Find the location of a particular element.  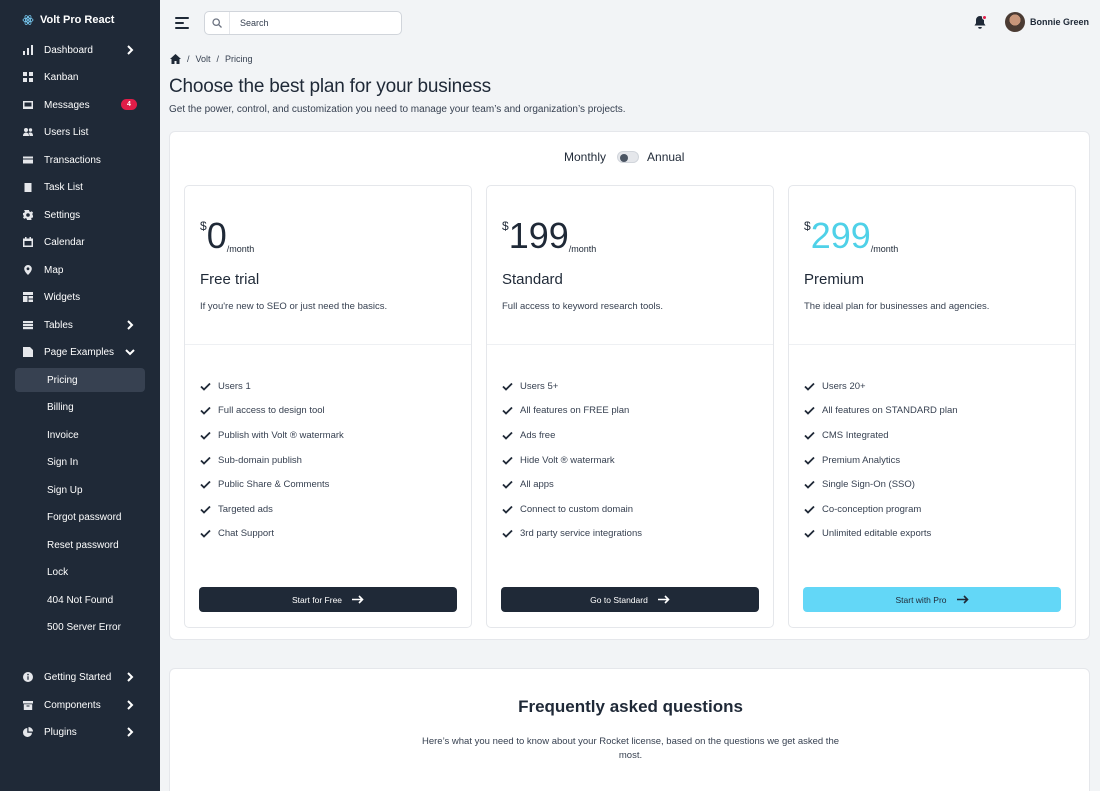

feature-item: Co-conception program is located at coordinates (881, 509).